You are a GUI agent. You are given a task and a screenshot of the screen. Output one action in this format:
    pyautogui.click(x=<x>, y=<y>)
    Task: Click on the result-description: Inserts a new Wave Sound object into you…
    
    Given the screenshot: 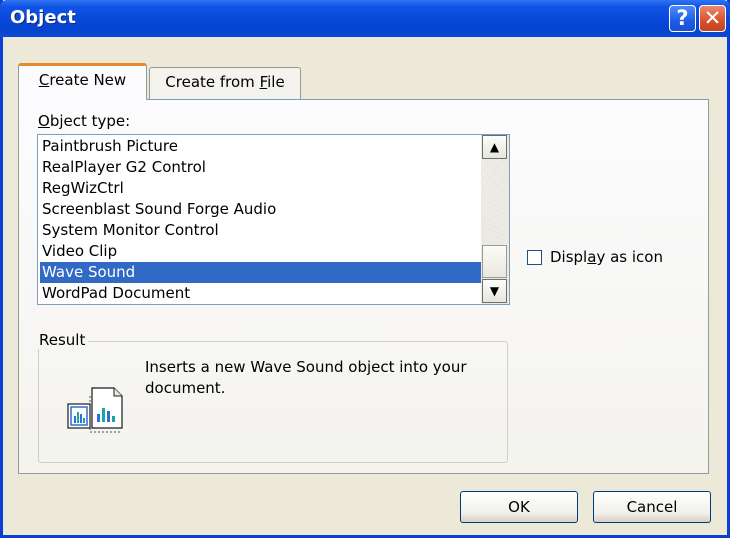 What is the action you would take?
    pyautogui.click(x=306, y=377)
    